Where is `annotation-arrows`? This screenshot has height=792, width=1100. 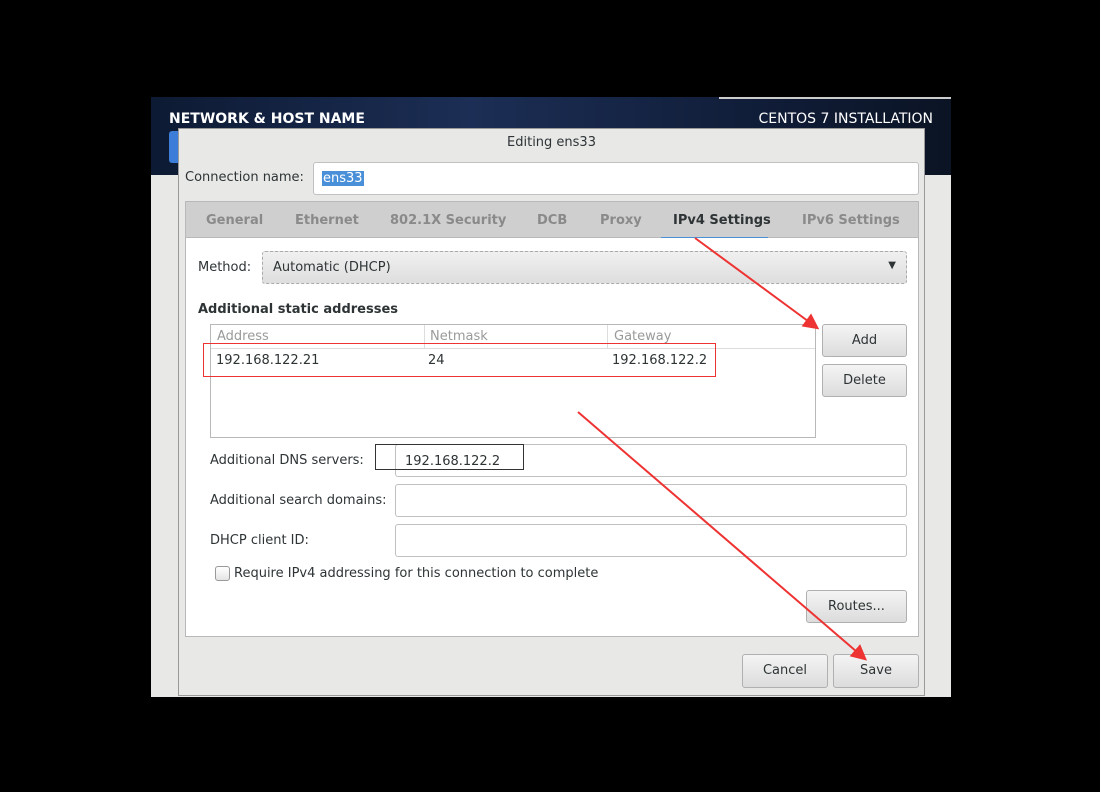 annotation-arrows is located at coordinates (722, 449).